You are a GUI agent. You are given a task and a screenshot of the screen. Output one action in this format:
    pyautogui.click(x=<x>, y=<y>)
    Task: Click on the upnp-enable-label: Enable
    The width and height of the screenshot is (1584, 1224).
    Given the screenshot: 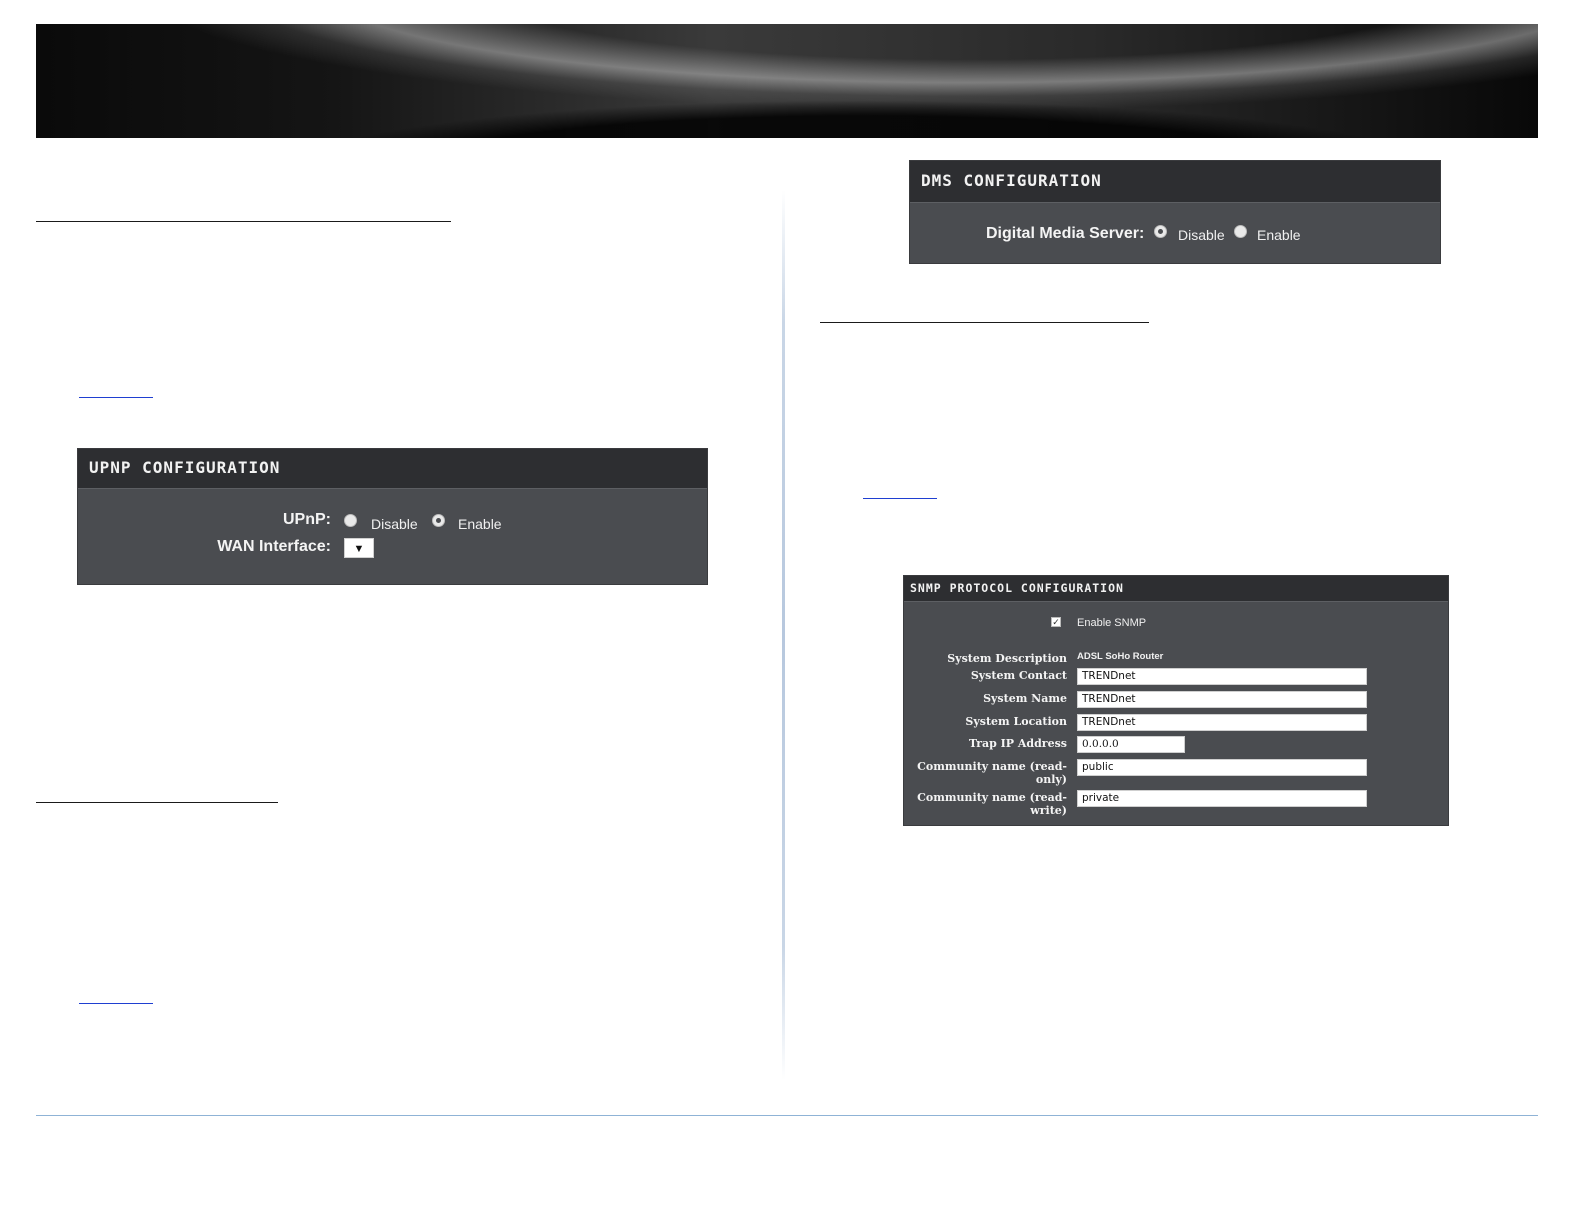 What is the action you would take?
    pyautogui.click(x=480, y=524)
    